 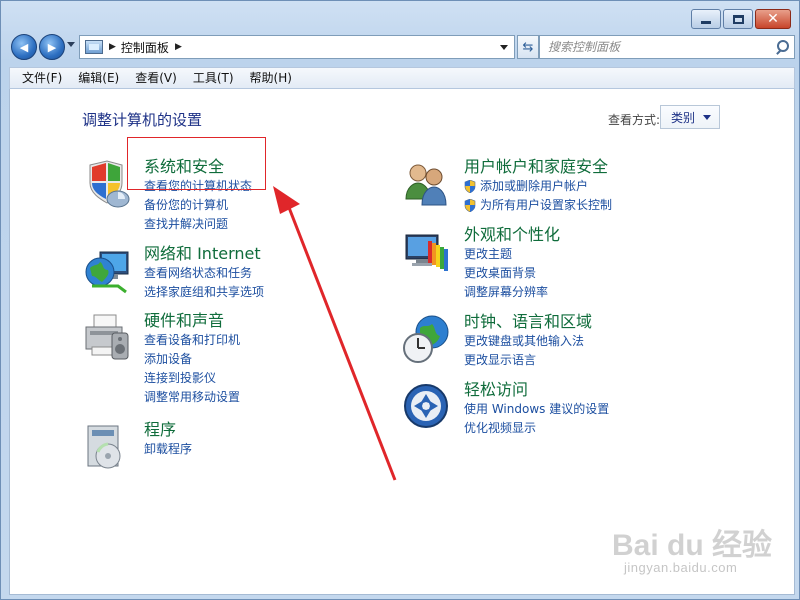 I want to click on maximize-icon, so click(x=738, y=19).